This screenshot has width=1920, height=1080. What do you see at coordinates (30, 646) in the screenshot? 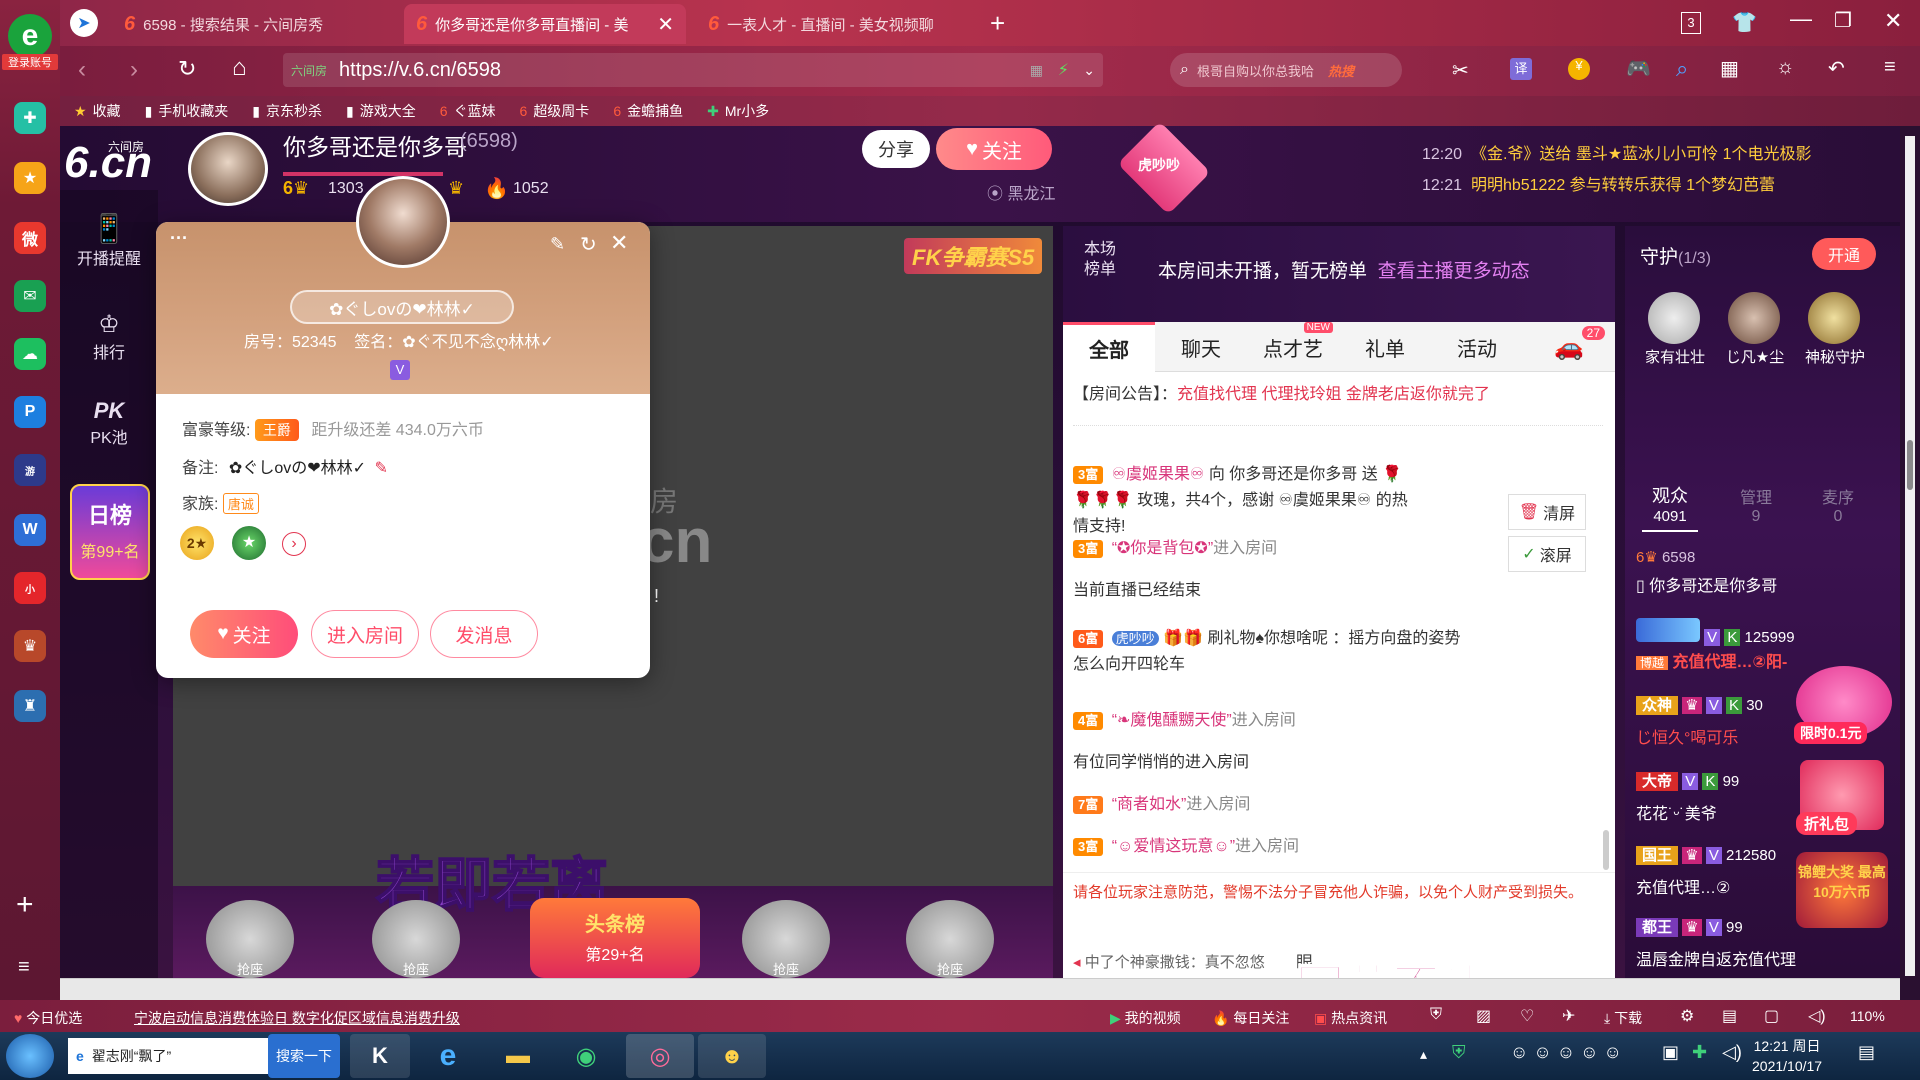
I see `game2-icon: ♛` at bounding box center [30, 646].